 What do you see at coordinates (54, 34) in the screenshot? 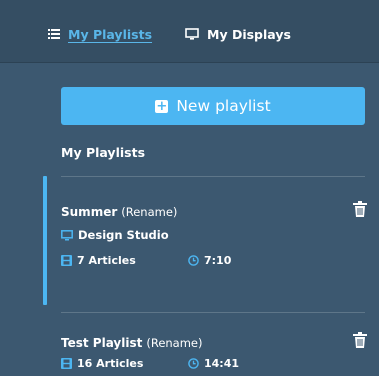
I see `list-icon` at bounding box center [54, 34].